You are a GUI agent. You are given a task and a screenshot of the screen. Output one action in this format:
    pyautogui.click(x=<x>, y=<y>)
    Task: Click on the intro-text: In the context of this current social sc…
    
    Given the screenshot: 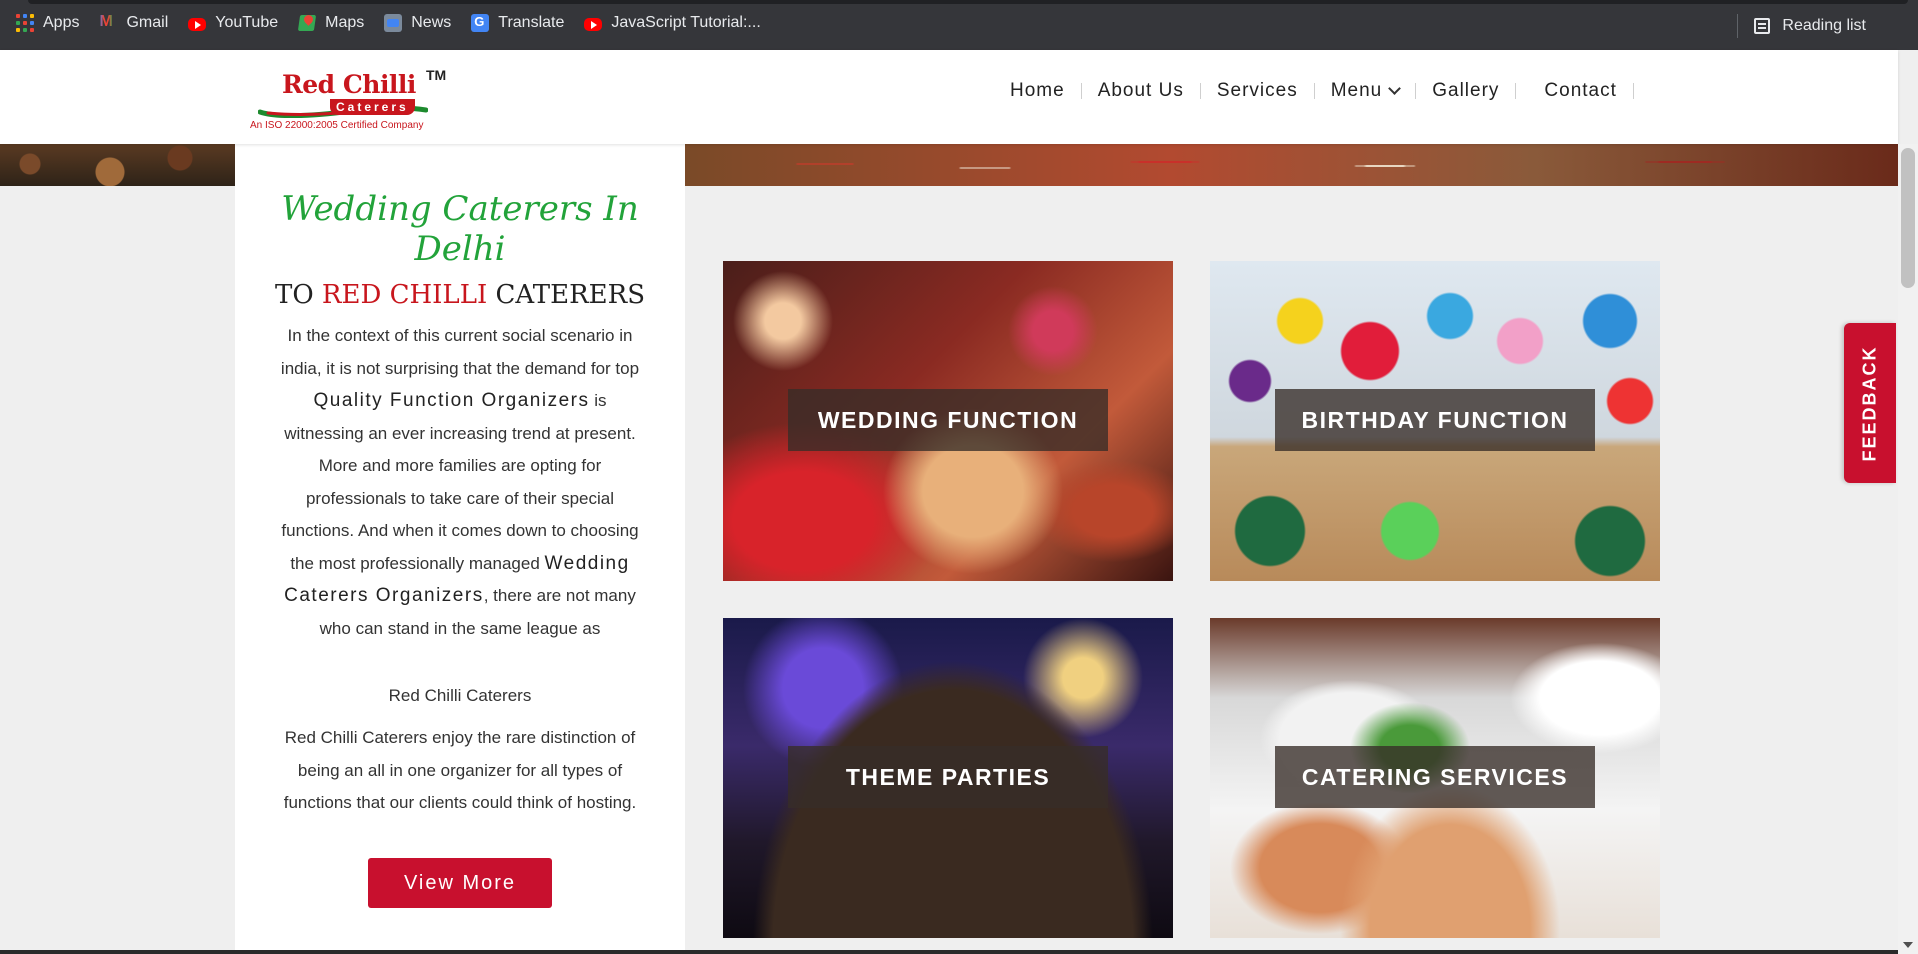 What is the action you would take?
    pyautogui.click(x=460, y=352)
    